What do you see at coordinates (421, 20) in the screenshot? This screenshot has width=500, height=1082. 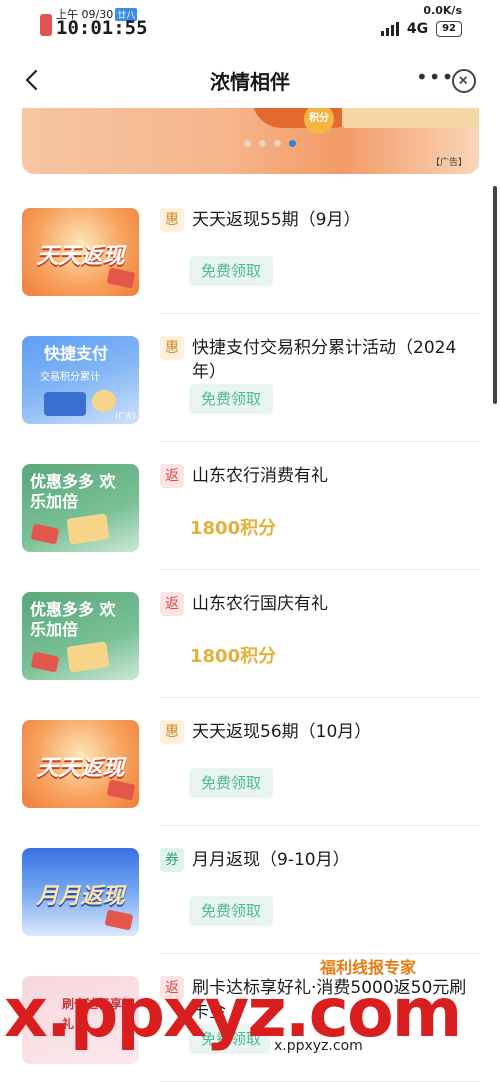 I see `status-right: 0.0K/s 4G 92` at bounding box center [421, 20].